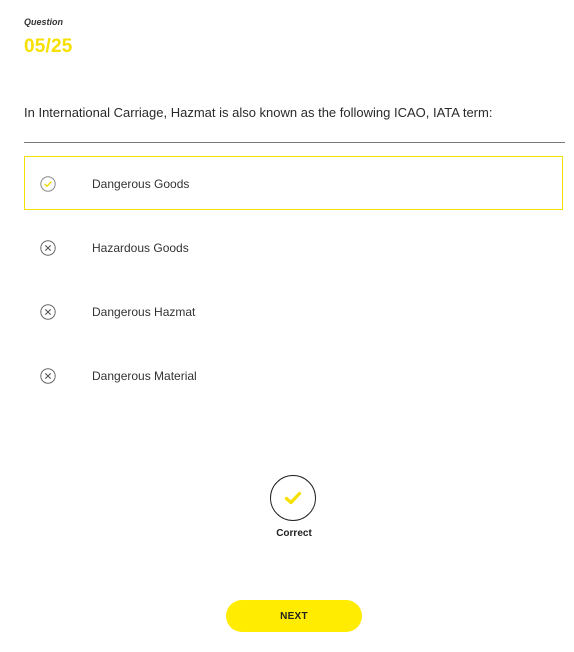 The image size is (574, 652). What do you see at coordinates (293, 183) in the screenshot?
I see `answer-option-dangerous-goods: Dangerous Goods` at bounding box center [293, 183].